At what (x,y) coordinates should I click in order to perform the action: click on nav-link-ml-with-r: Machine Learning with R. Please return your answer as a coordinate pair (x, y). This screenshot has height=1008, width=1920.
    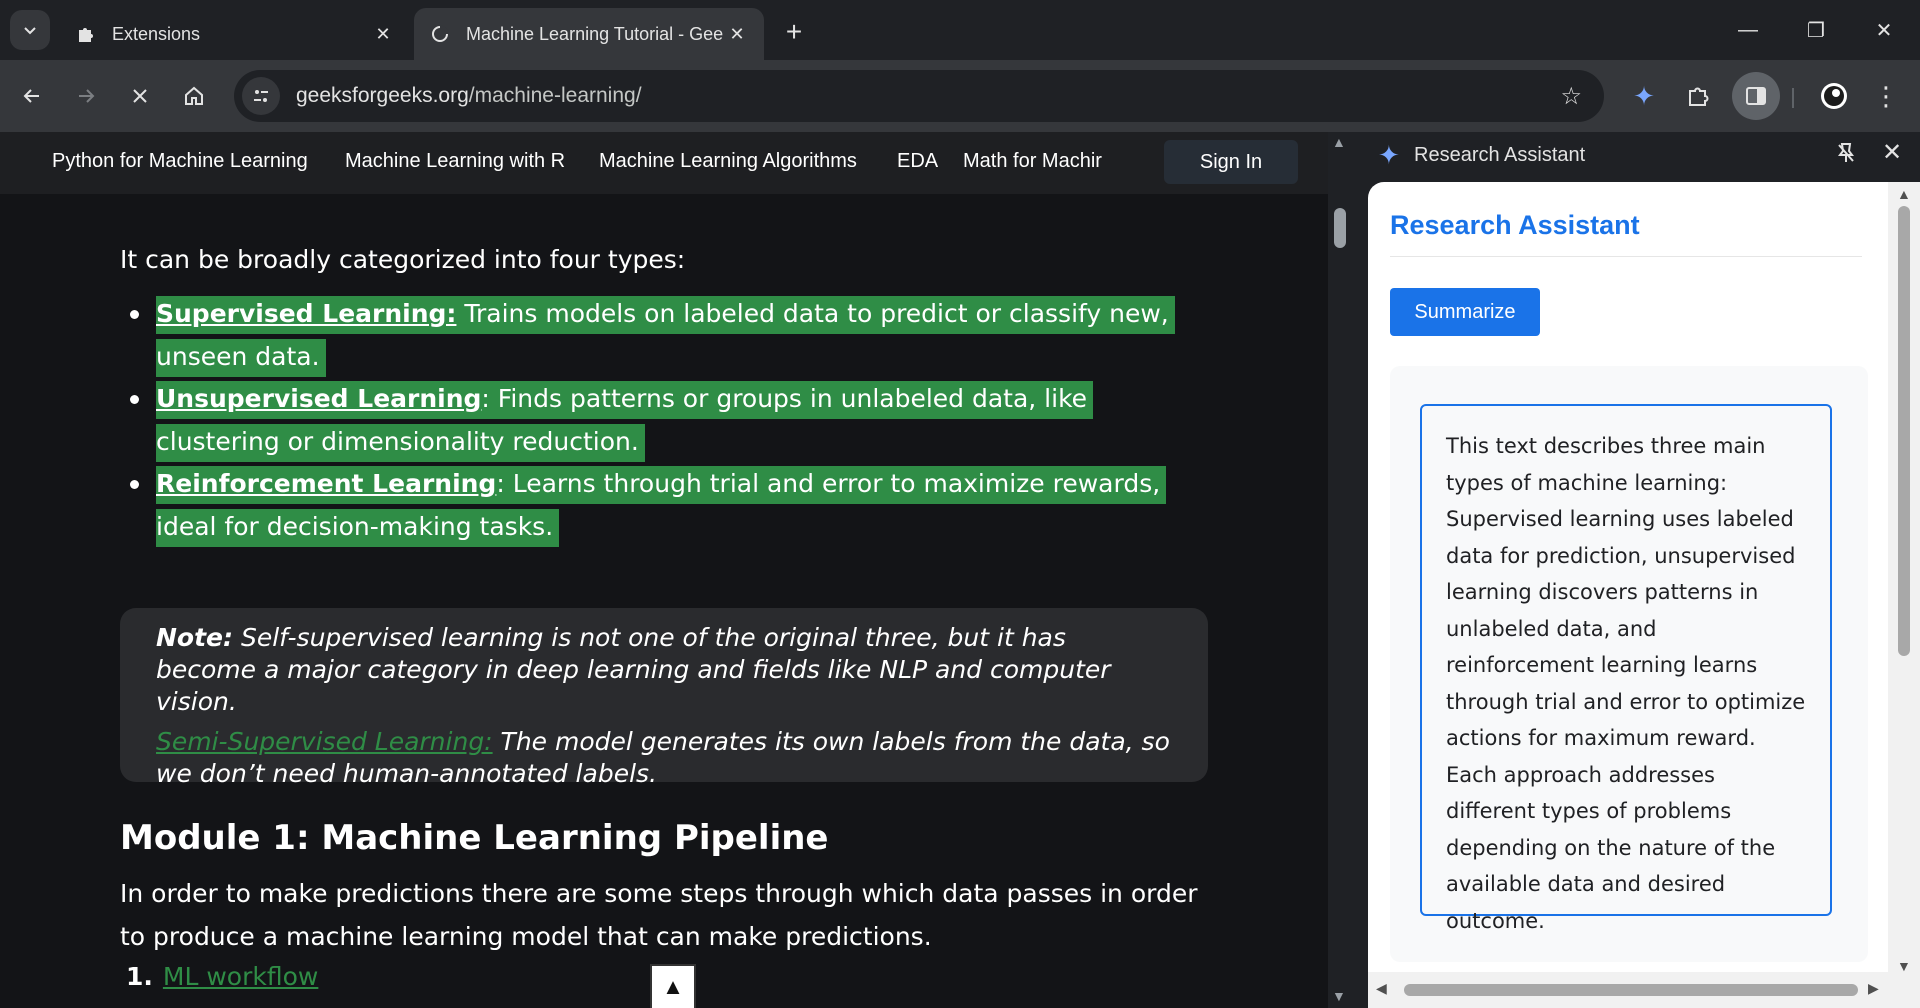
    Looking at the image, I should click on (455, 161).